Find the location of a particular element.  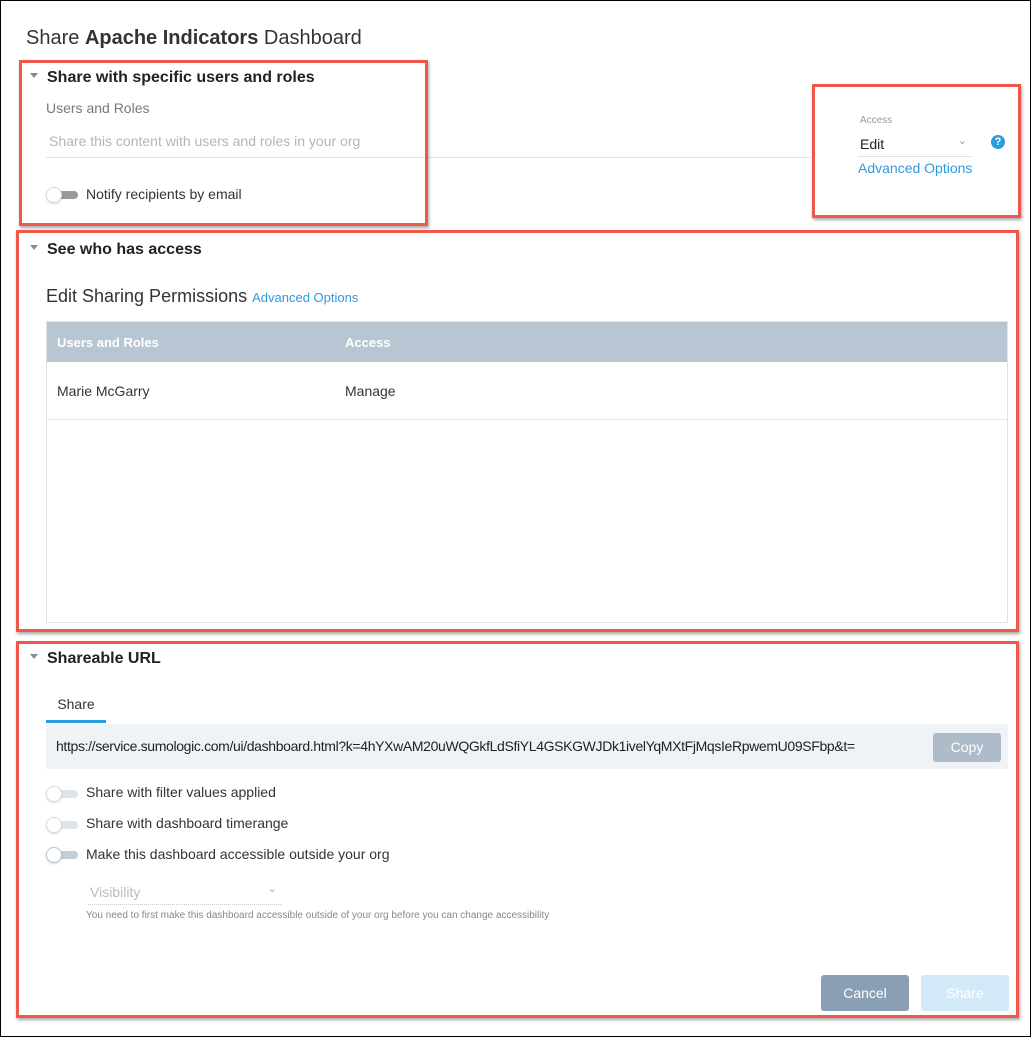

section-share-users-toggle: Share with specific users and roles is located at coordinates (172, 78).